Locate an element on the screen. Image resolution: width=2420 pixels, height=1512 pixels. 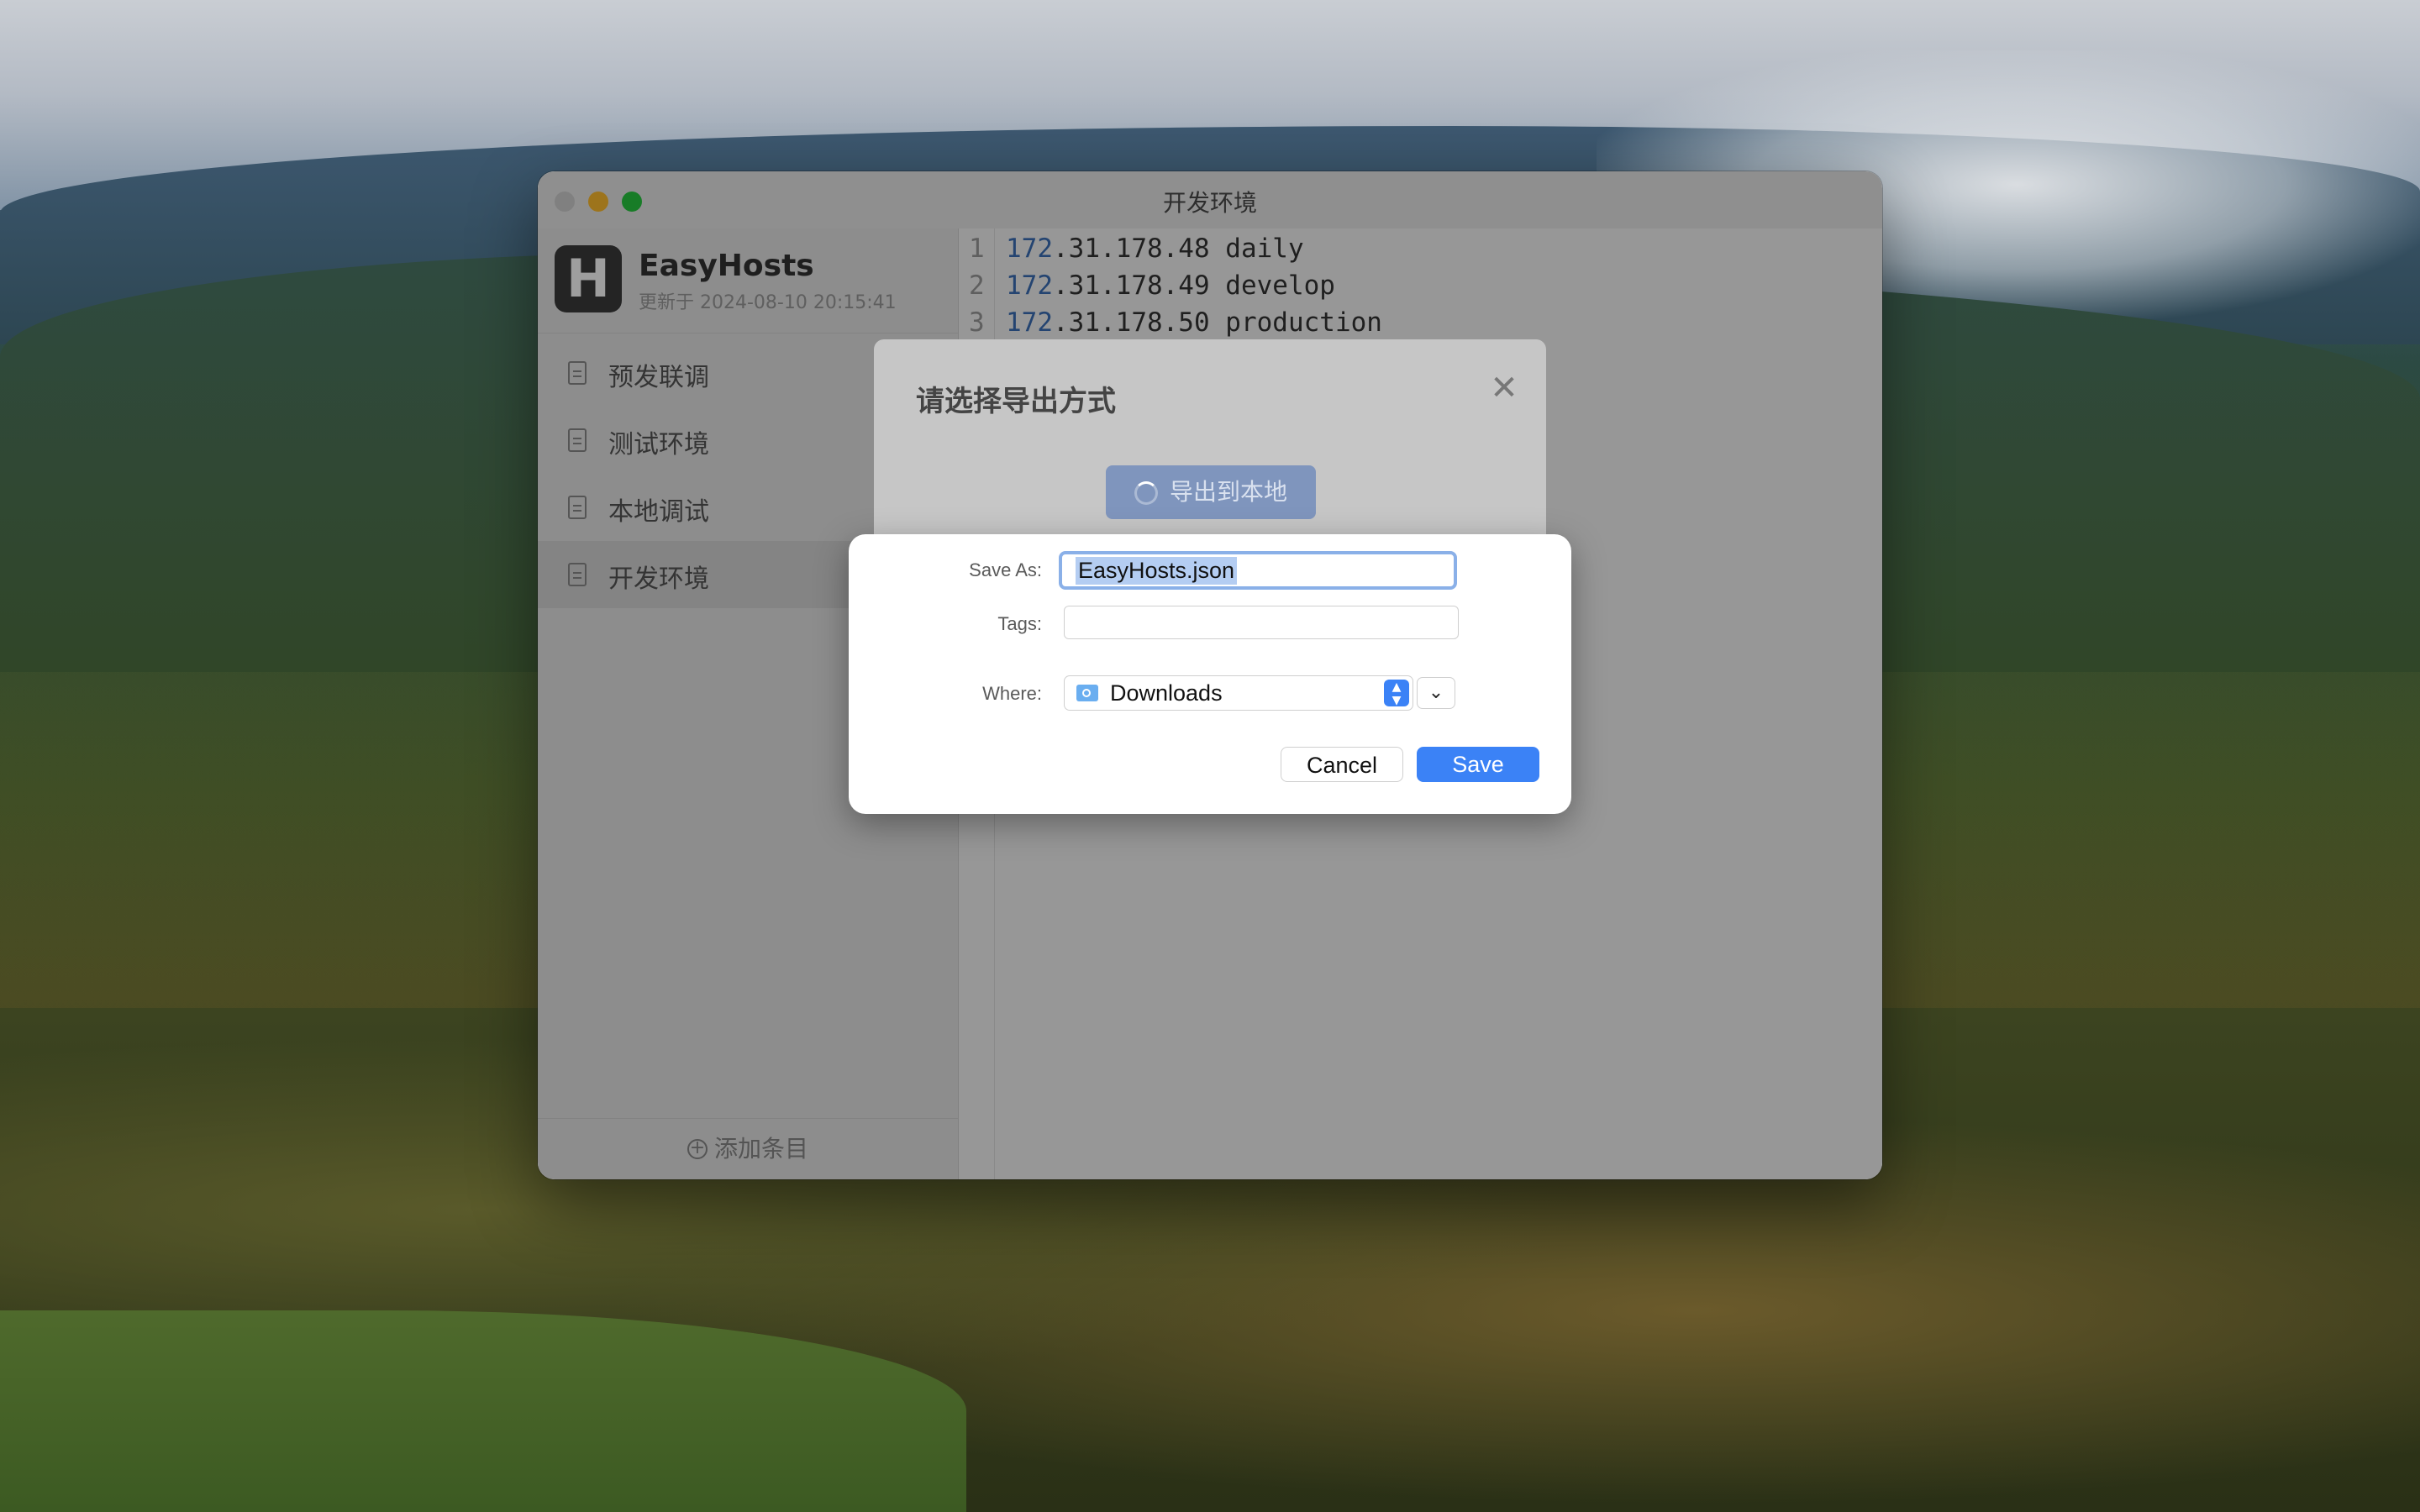
expand-dialog-button: ⌄ is located at coordinates (1436, 693).